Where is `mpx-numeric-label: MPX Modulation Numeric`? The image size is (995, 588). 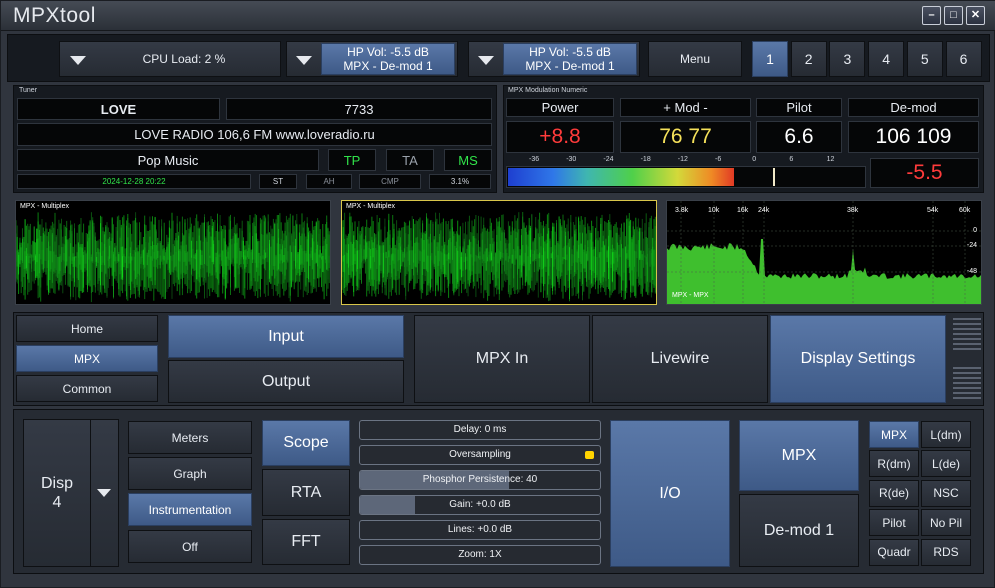
mpx-numeric-label: MPX Modulation Numeric is located at coordinates (548, 90).